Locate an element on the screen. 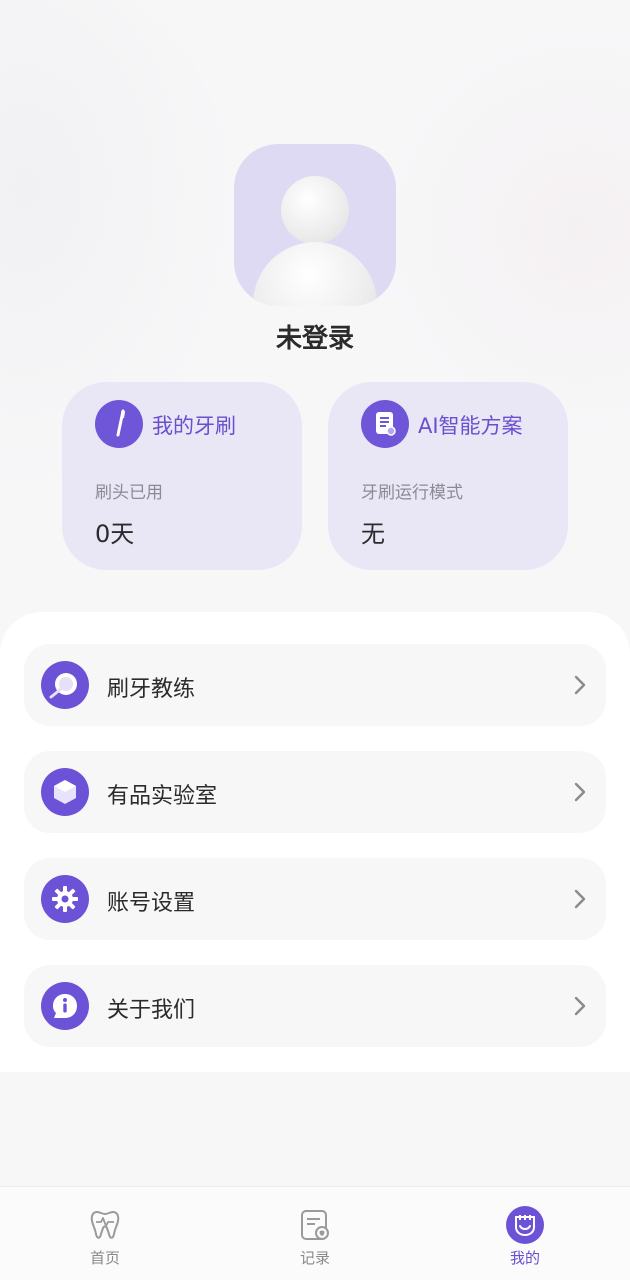  menu-label: 有品实验室 is located at coordinates (162, 796).